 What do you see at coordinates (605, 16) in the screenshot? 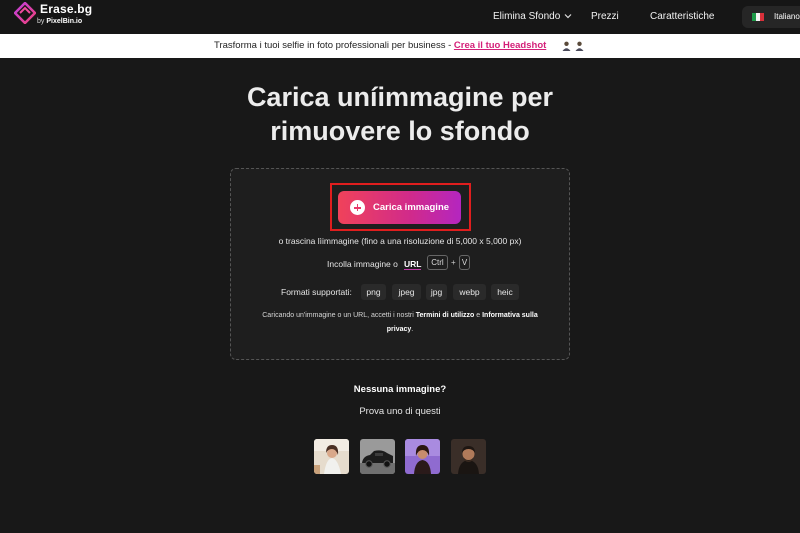
I see `nav-prezzi: Prezzi` at bounding box center [605, 16].